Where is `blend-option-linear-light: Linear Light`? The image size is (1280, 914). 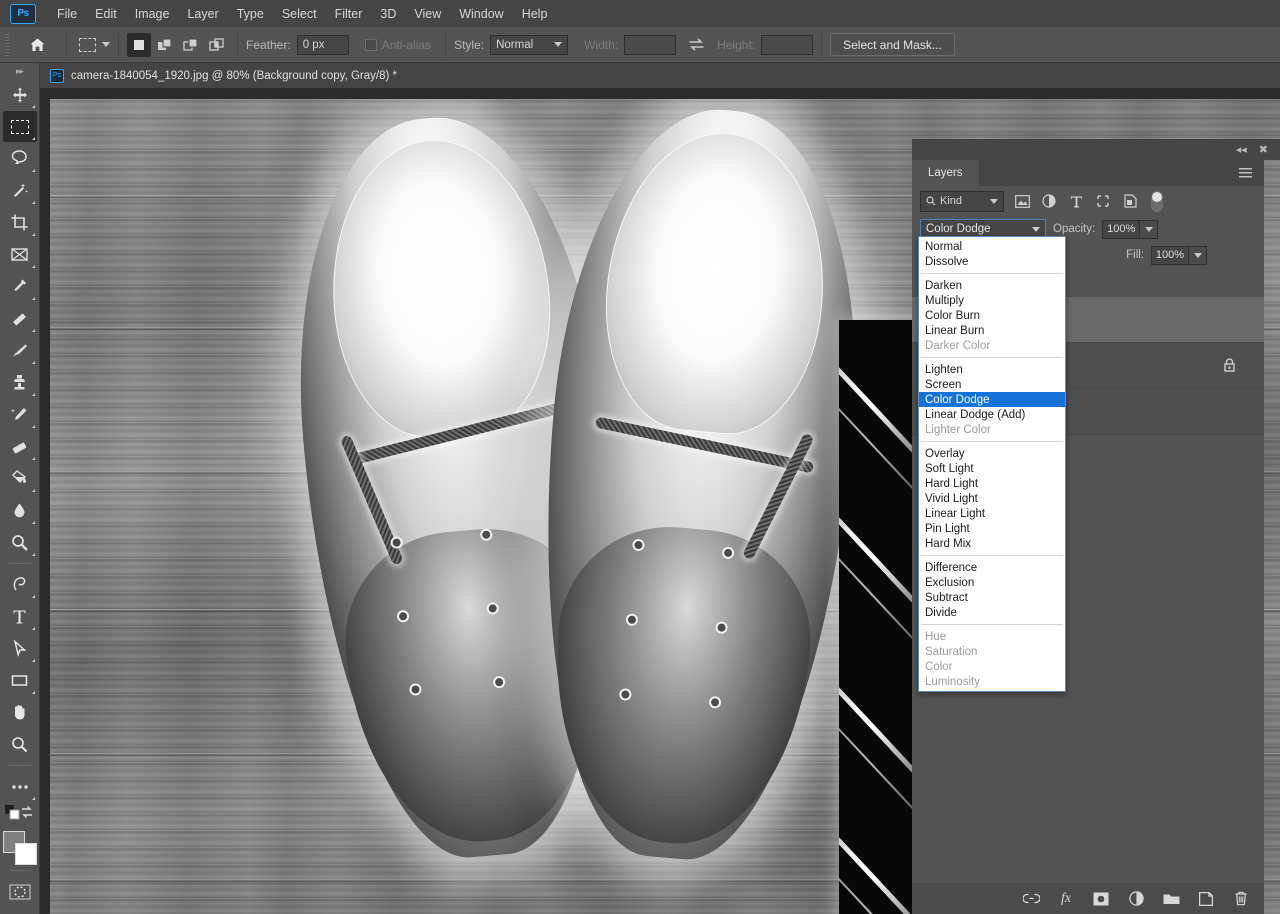 blend-option-linear-light: Linear Light is located at coordinates (992, 513).